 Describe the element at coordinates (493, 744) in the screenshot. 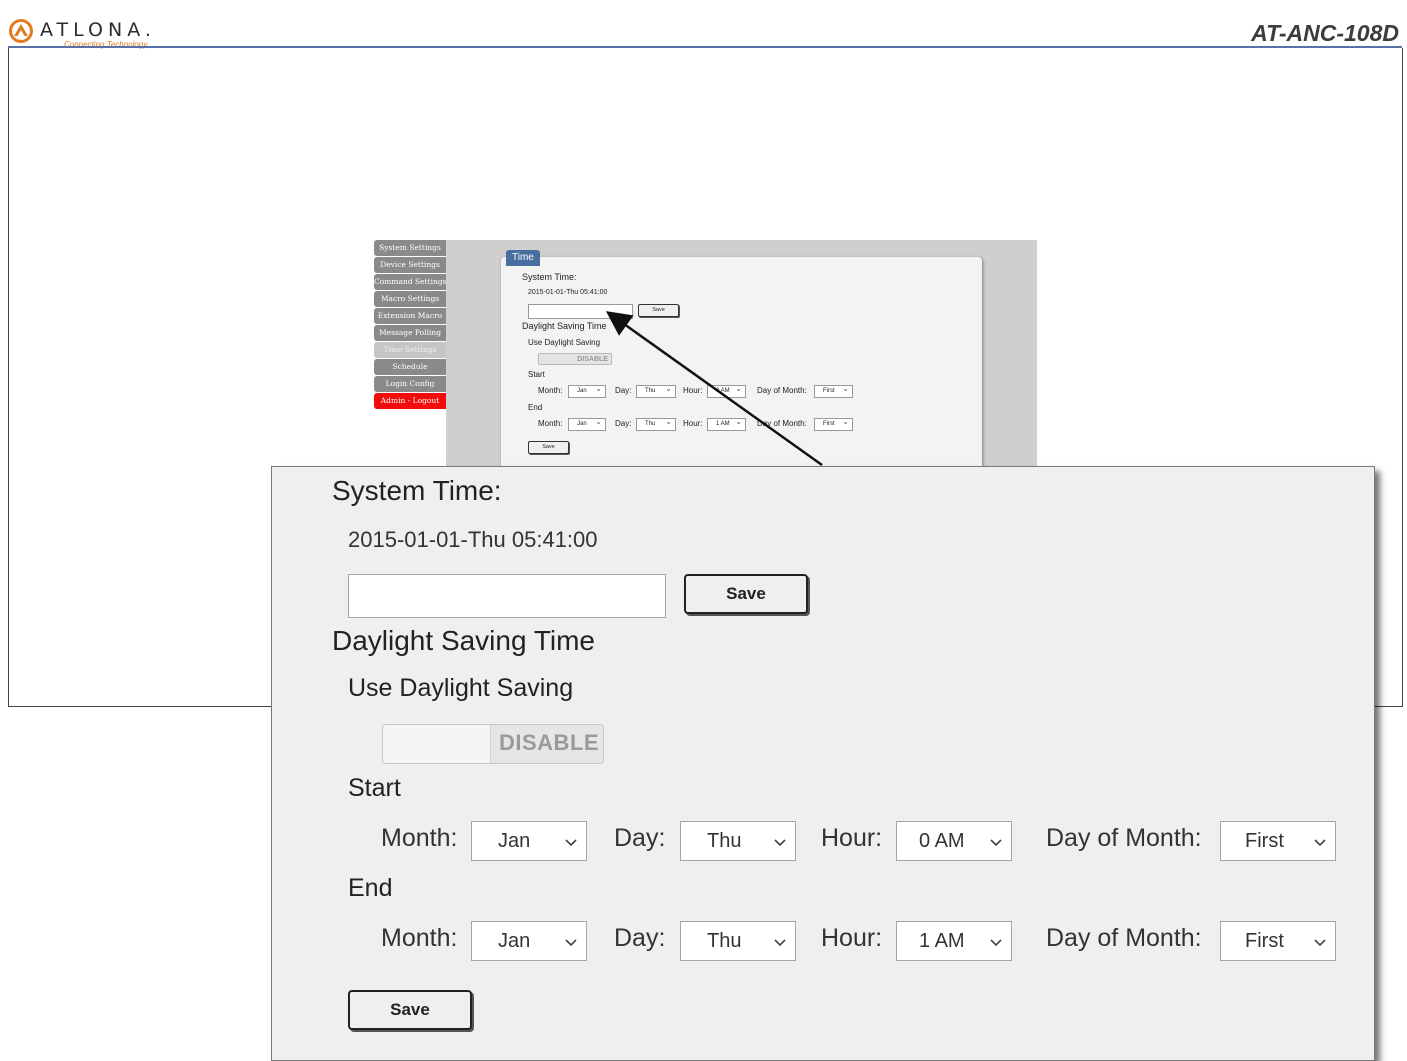

I see `dst-toggle: DISABLE` at that location.